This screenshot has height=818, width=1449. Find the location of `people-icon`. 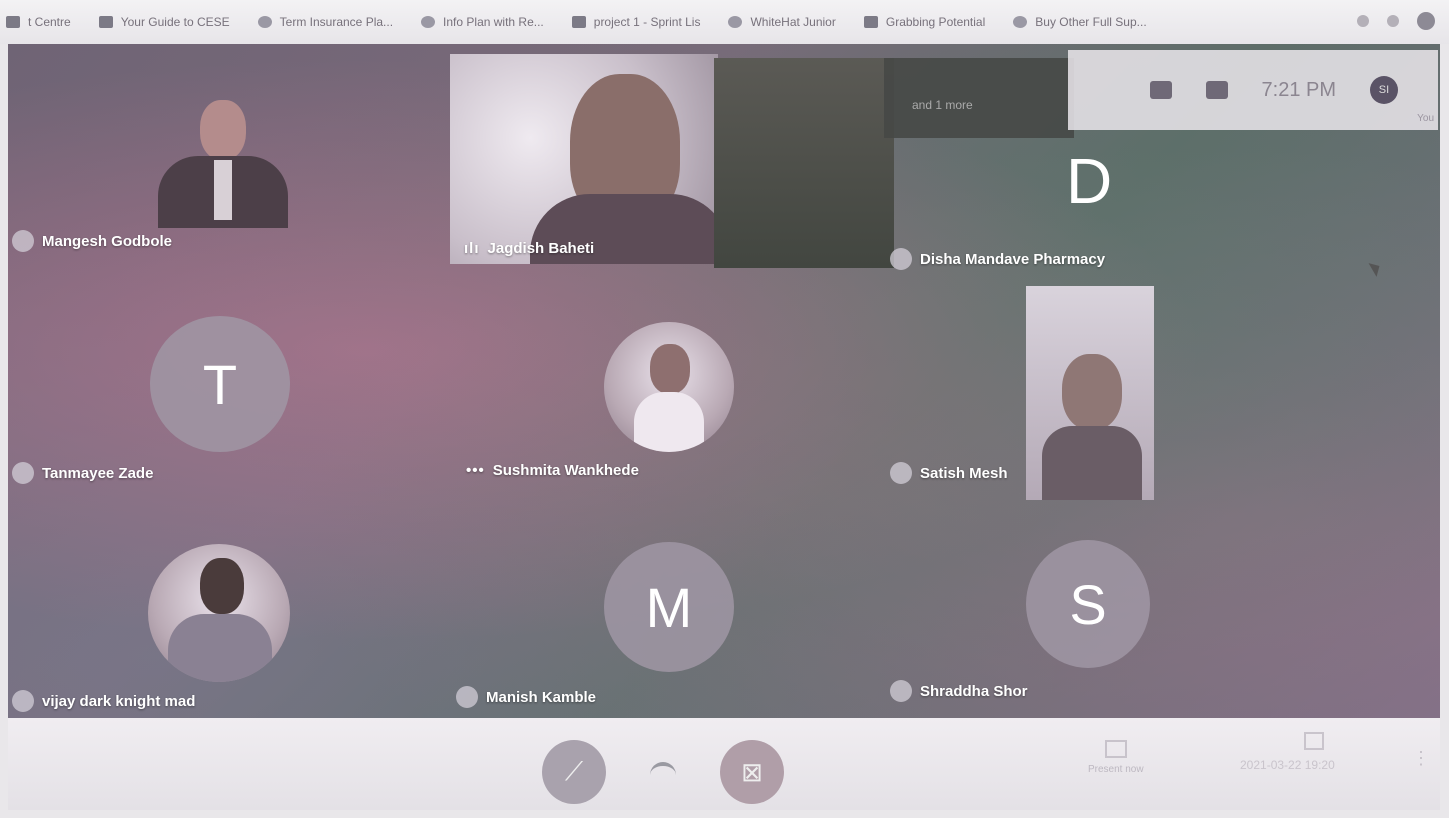

people-icon is located at coordinates (1160, 90).